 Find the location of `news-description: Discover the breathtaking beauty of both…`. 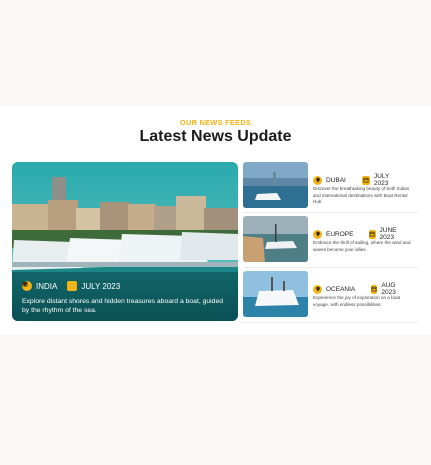

news-description: Discover the breathtaking beauty of both… is located at coordinates (361, 195).